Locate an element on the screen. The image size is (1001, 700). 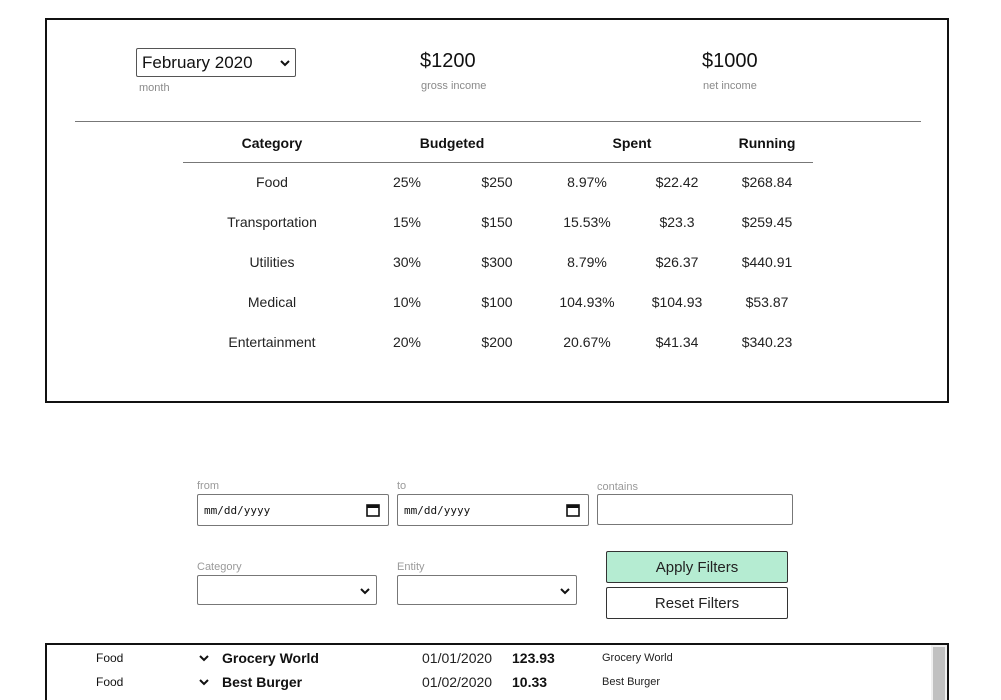
header-spent: Spent is located at coordinates (632, 143).